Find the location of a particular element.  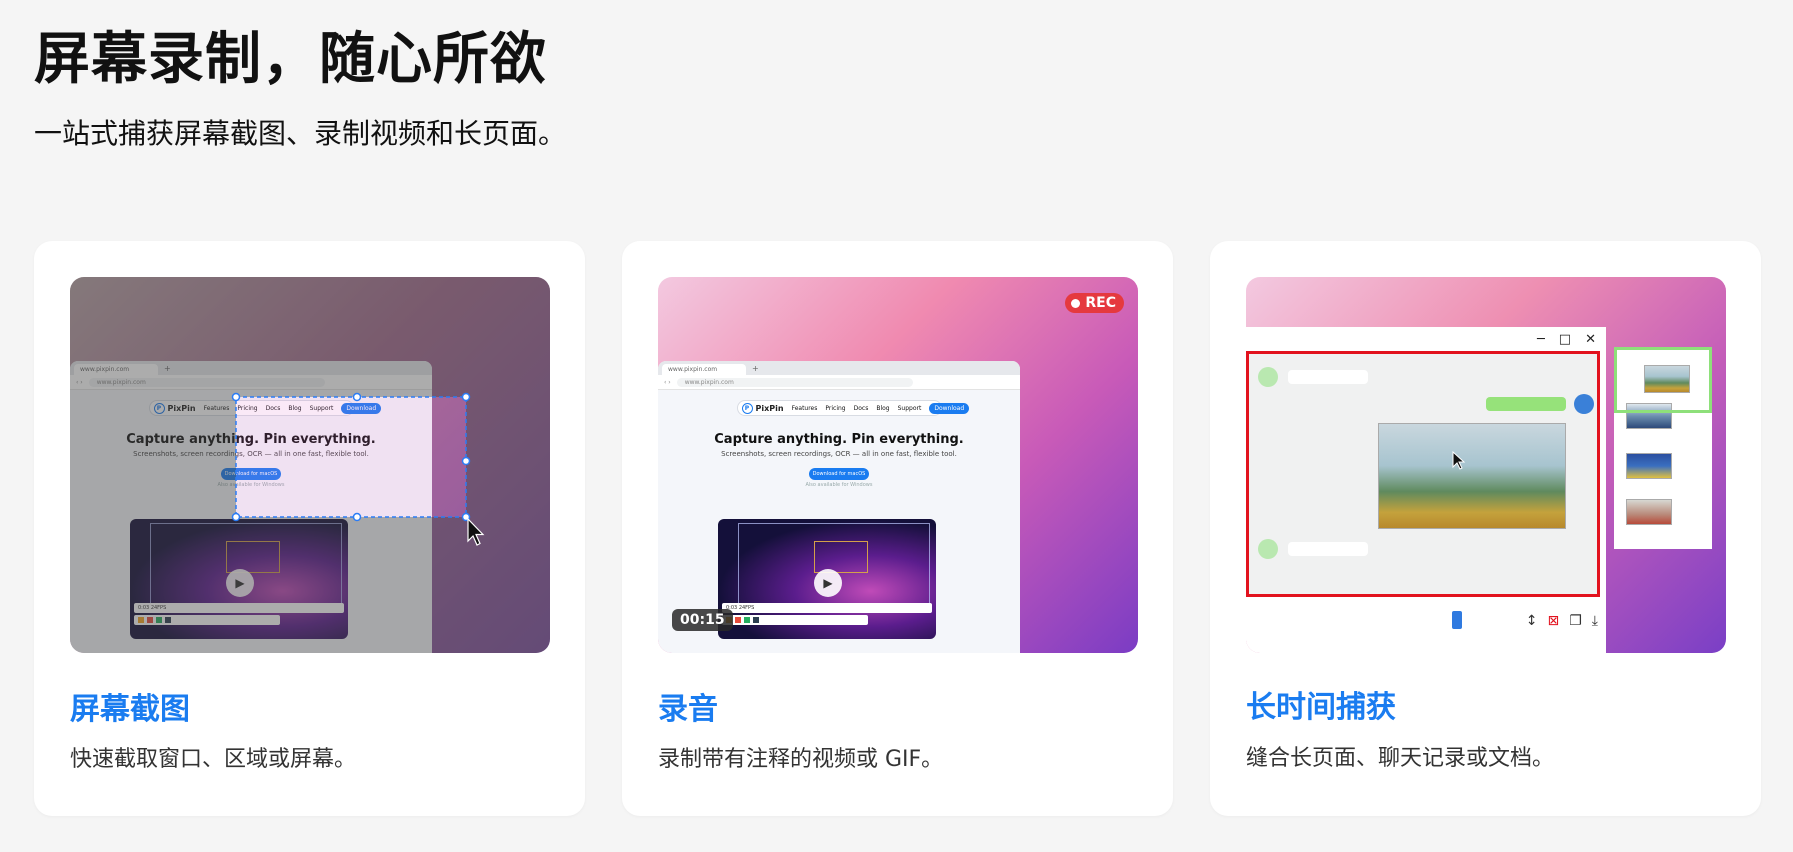

capture-frame is located at coordinates (1423, 474).